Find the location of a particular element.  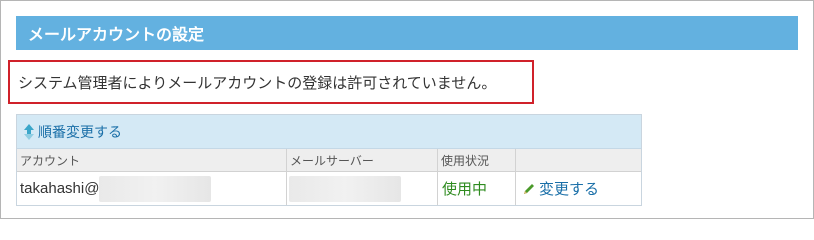

table-header-row: アカウント メールサーバー 使用状況 is located at coordinates (329, 160).